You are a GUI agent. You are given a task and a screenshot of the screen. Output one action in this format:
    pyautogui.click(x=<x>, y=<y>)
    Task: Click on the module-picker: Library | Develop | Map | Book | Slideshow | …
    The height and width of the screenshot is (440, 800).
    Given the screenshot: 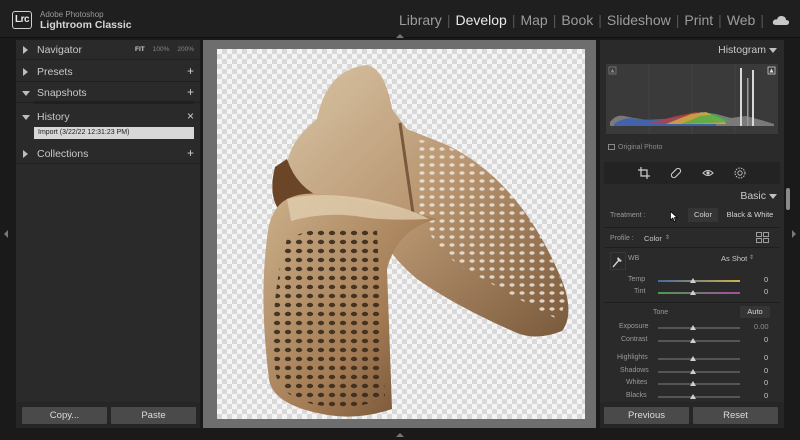 What is the action you would take?
    pyautogui.click(x=592, y=20)
    